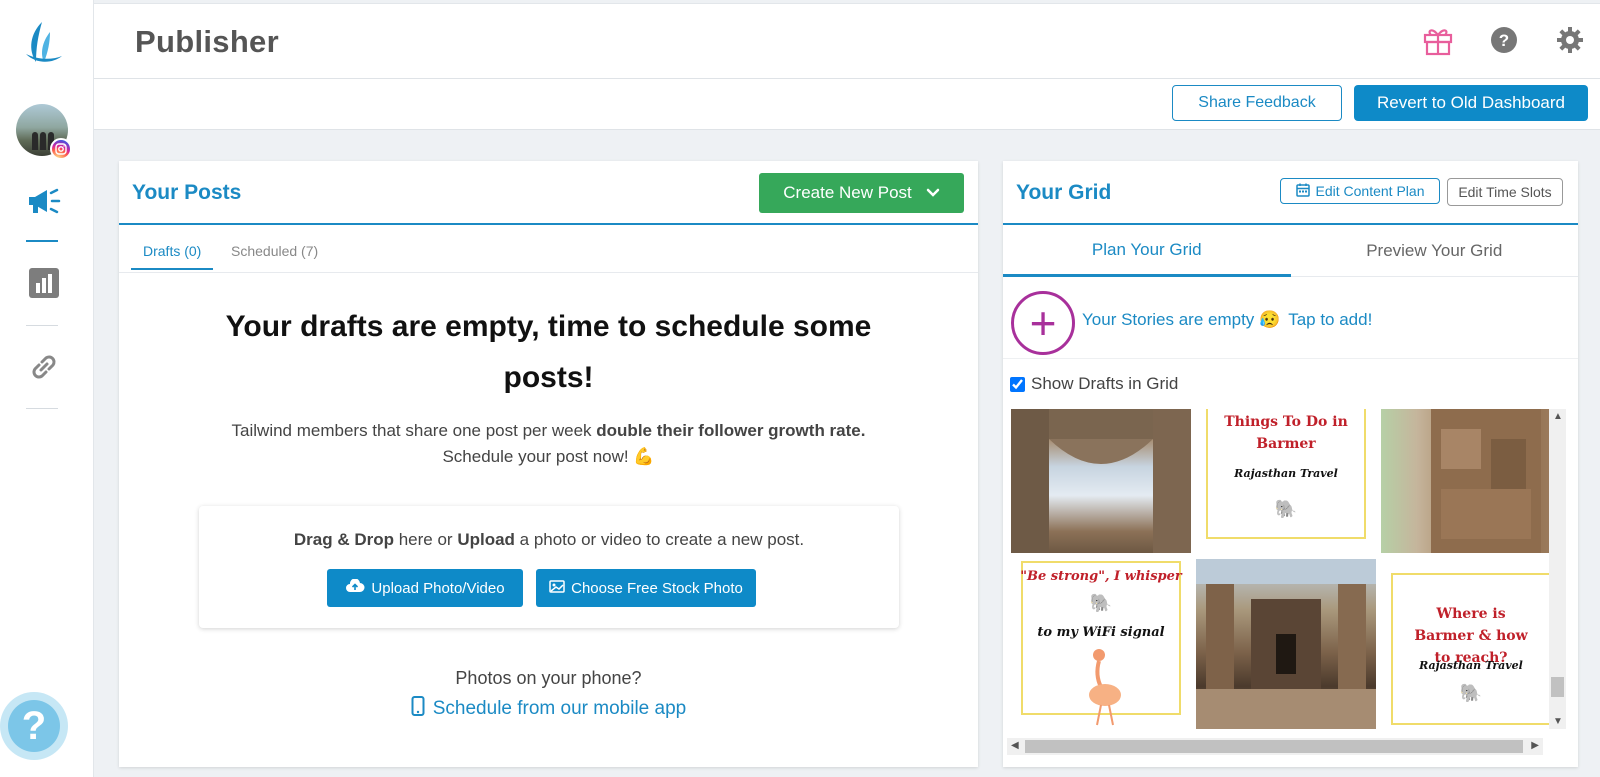  I want to click on help-icon: ?, so click(34, 726).